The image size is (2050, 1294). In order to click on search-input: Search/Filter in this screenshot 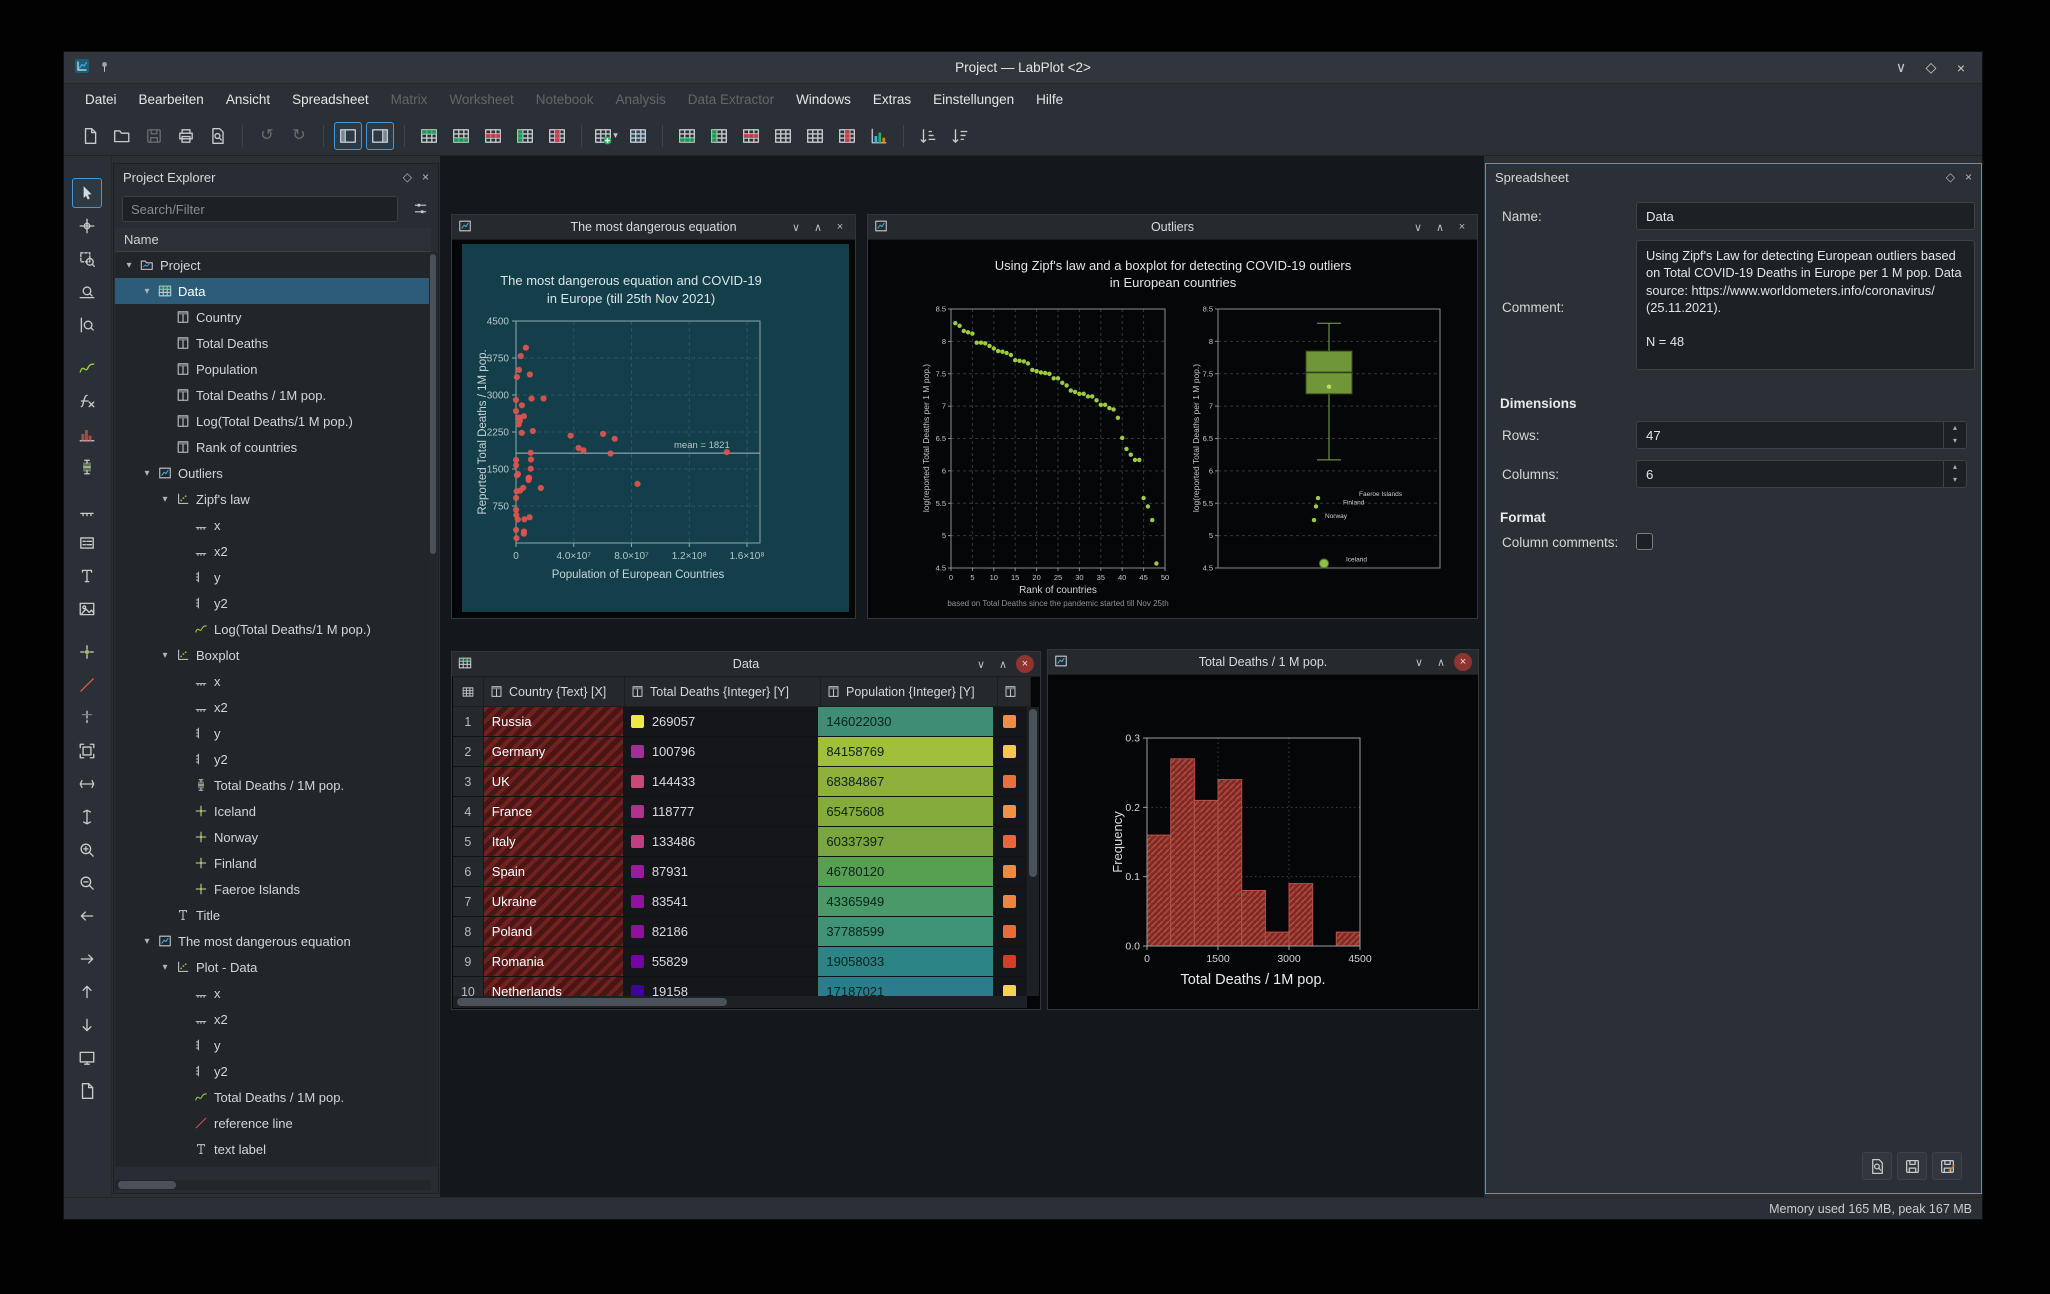, I will do `click(260, 209)`.